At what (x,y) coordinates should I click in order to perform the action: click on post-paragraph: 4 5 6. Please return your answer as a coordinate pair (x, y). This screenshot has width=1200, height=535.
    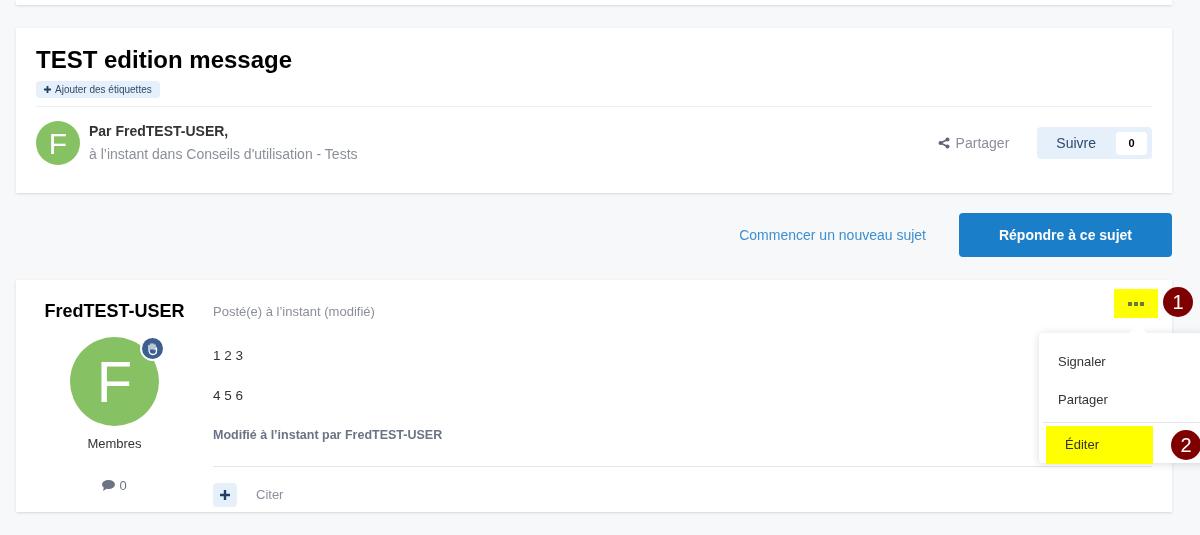
    Looking at the image, I should click on (228, 395).